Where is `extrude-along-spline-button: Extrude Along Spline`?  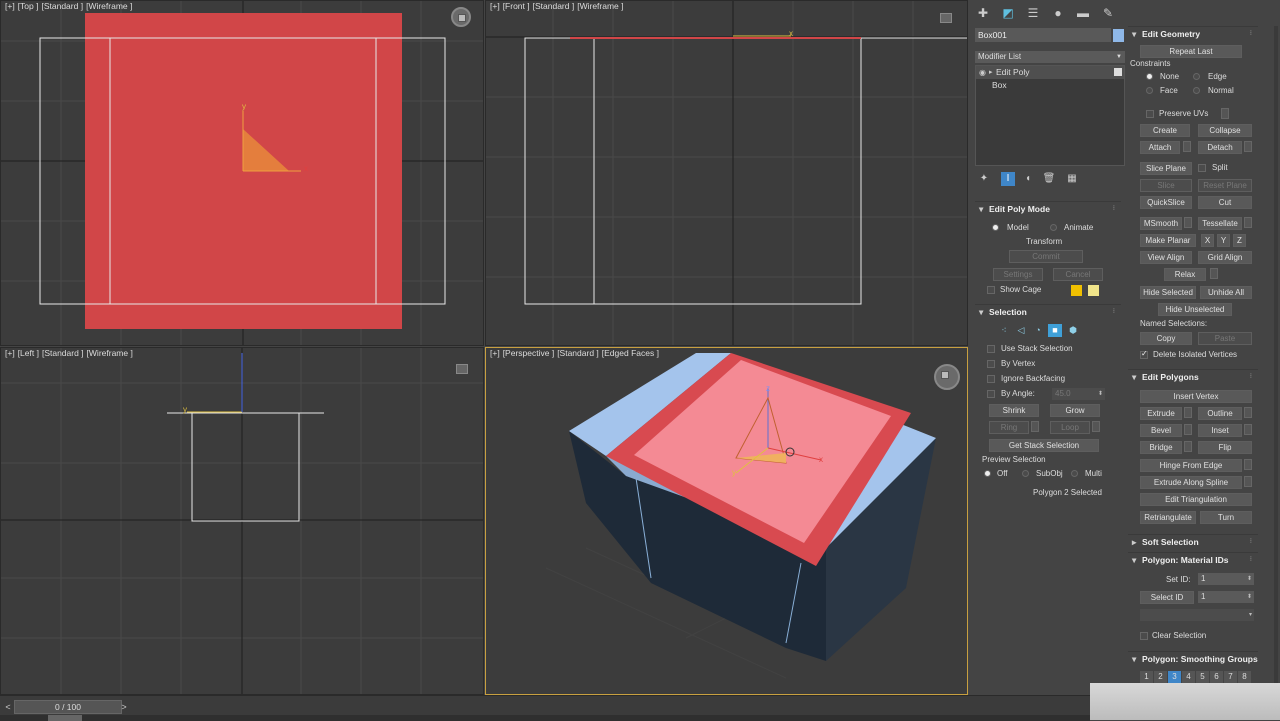
extrude-along-spline-button: Extrude Along Spline is located at coordinates (1191, 482).